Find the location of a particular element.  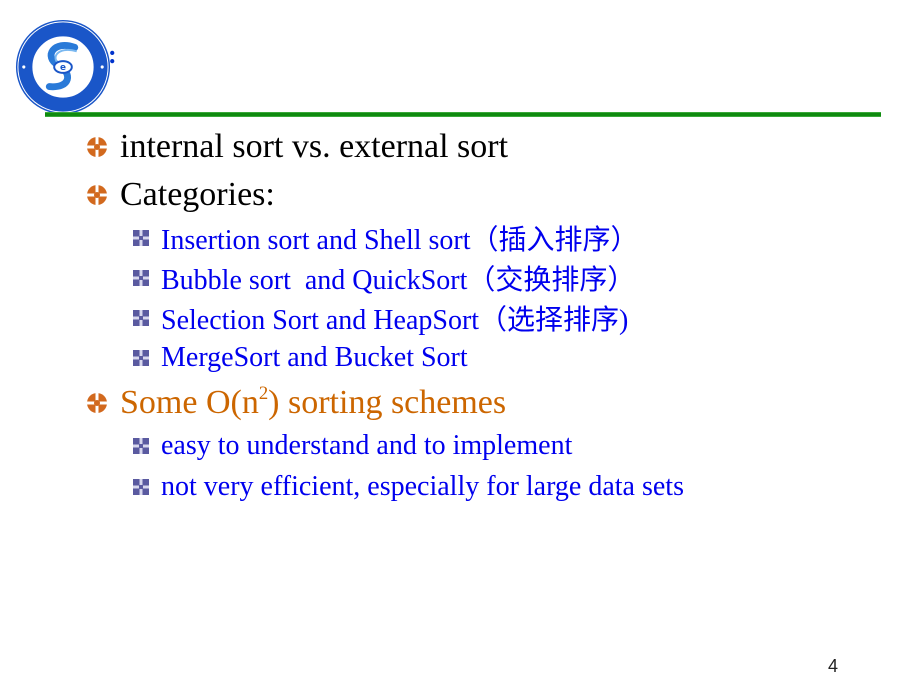

bullet-text: internal sort vs. external sort is located at coordinates (314, 146).